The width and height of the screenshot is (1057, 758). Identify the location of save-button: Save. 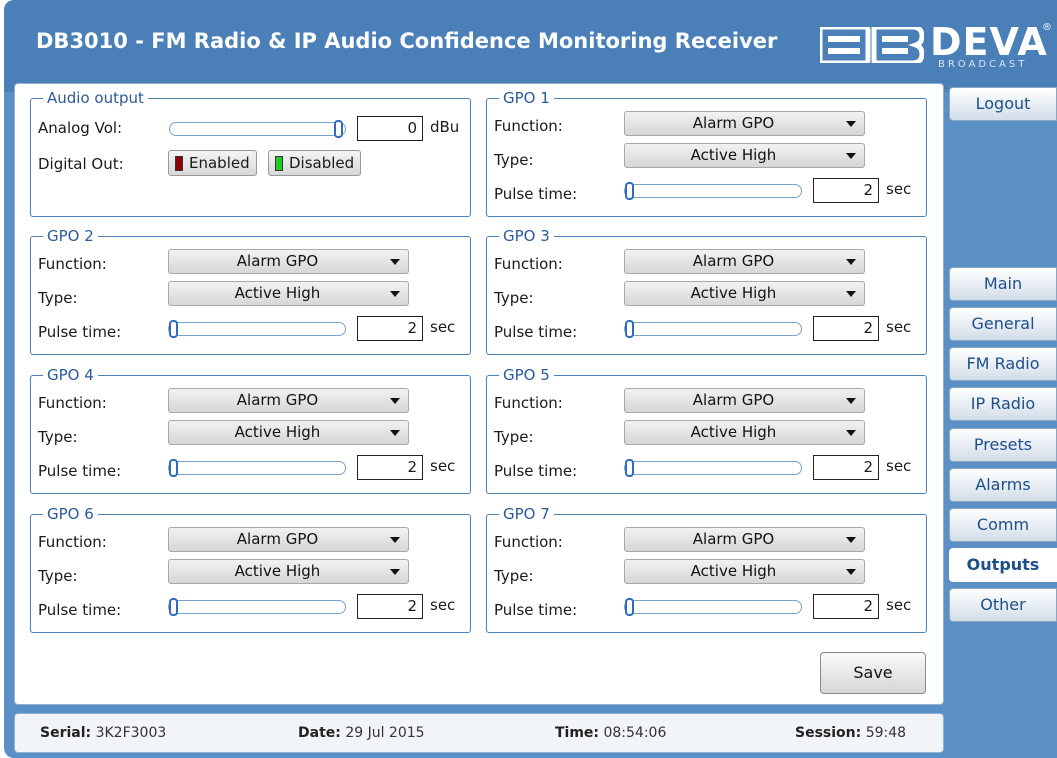
(873, 673).